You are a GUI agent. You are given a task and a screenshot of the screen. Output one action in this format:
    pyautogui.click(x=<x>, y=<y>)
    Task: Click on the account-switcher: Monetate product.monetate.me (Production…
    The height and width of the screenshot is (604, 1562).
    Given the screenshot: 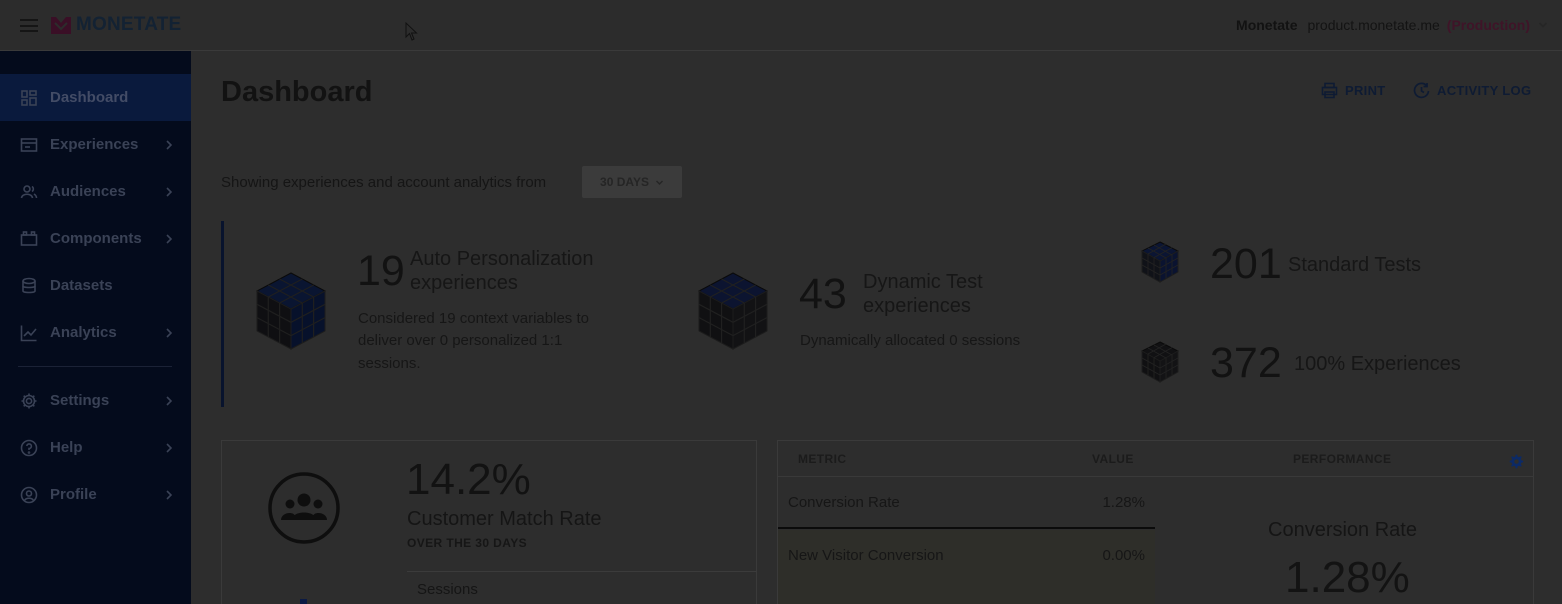 What is the action you would take?
    pyautogui.click(x=1392, y=25)
    